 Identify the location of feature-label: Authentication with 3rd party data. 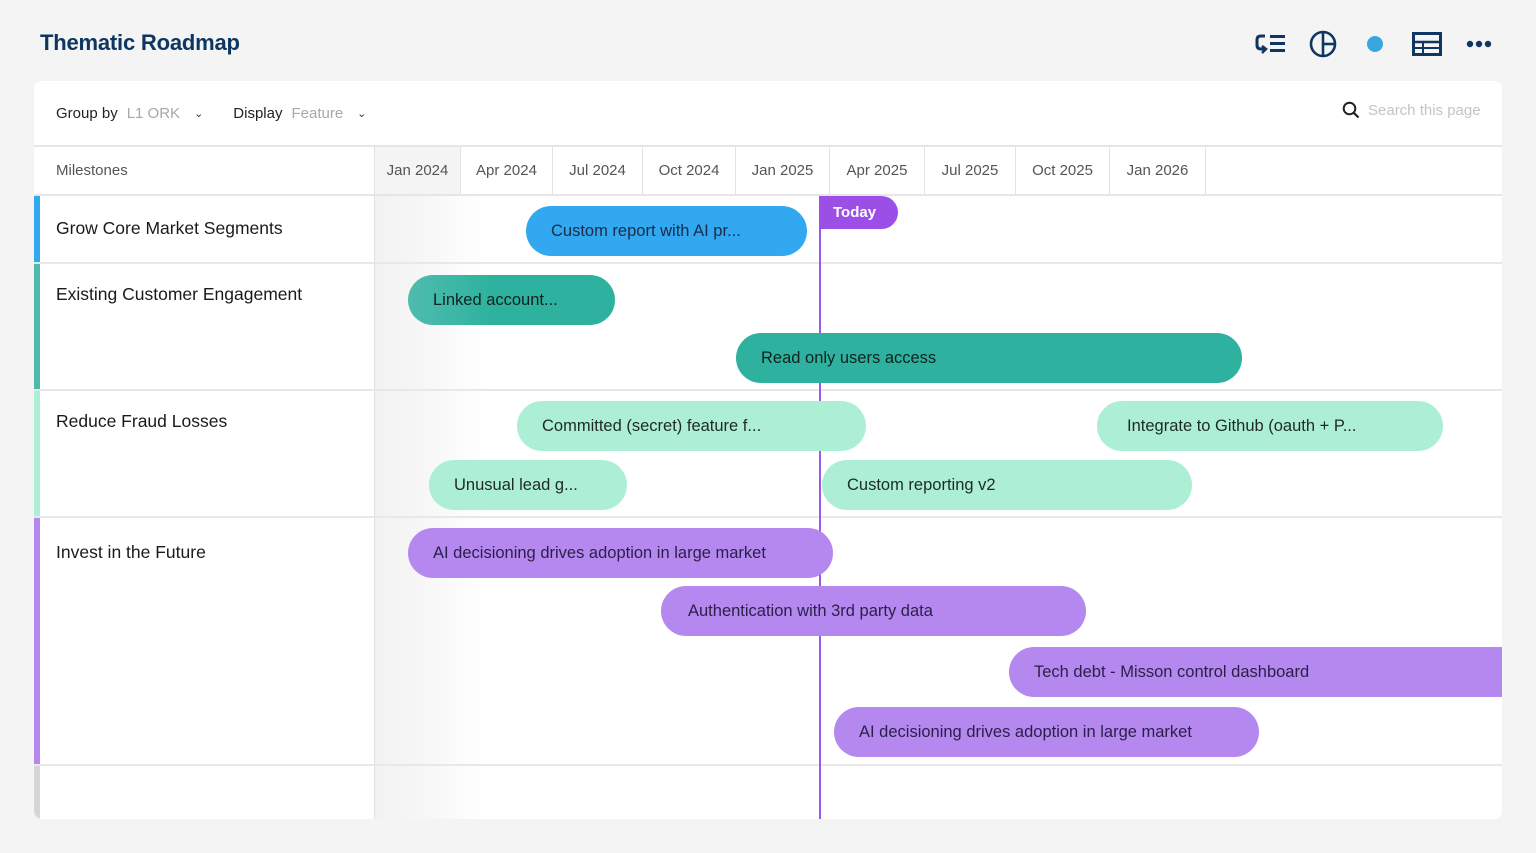
(810, 610).